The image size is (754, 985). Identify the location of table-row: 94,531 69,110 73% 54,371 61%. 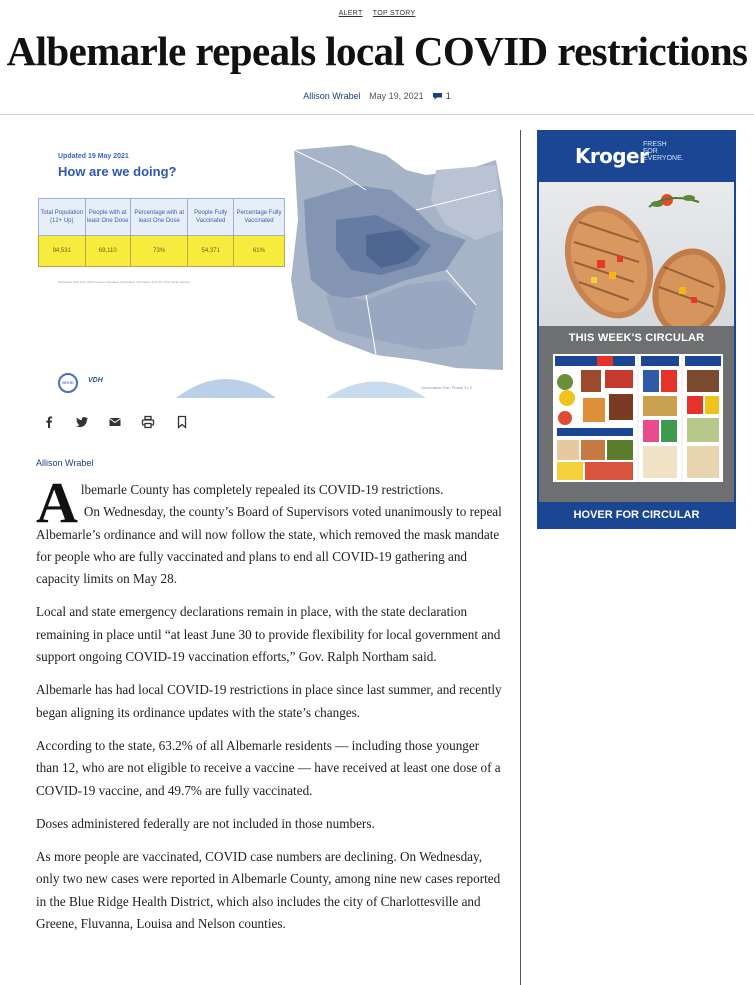
(162, 251).